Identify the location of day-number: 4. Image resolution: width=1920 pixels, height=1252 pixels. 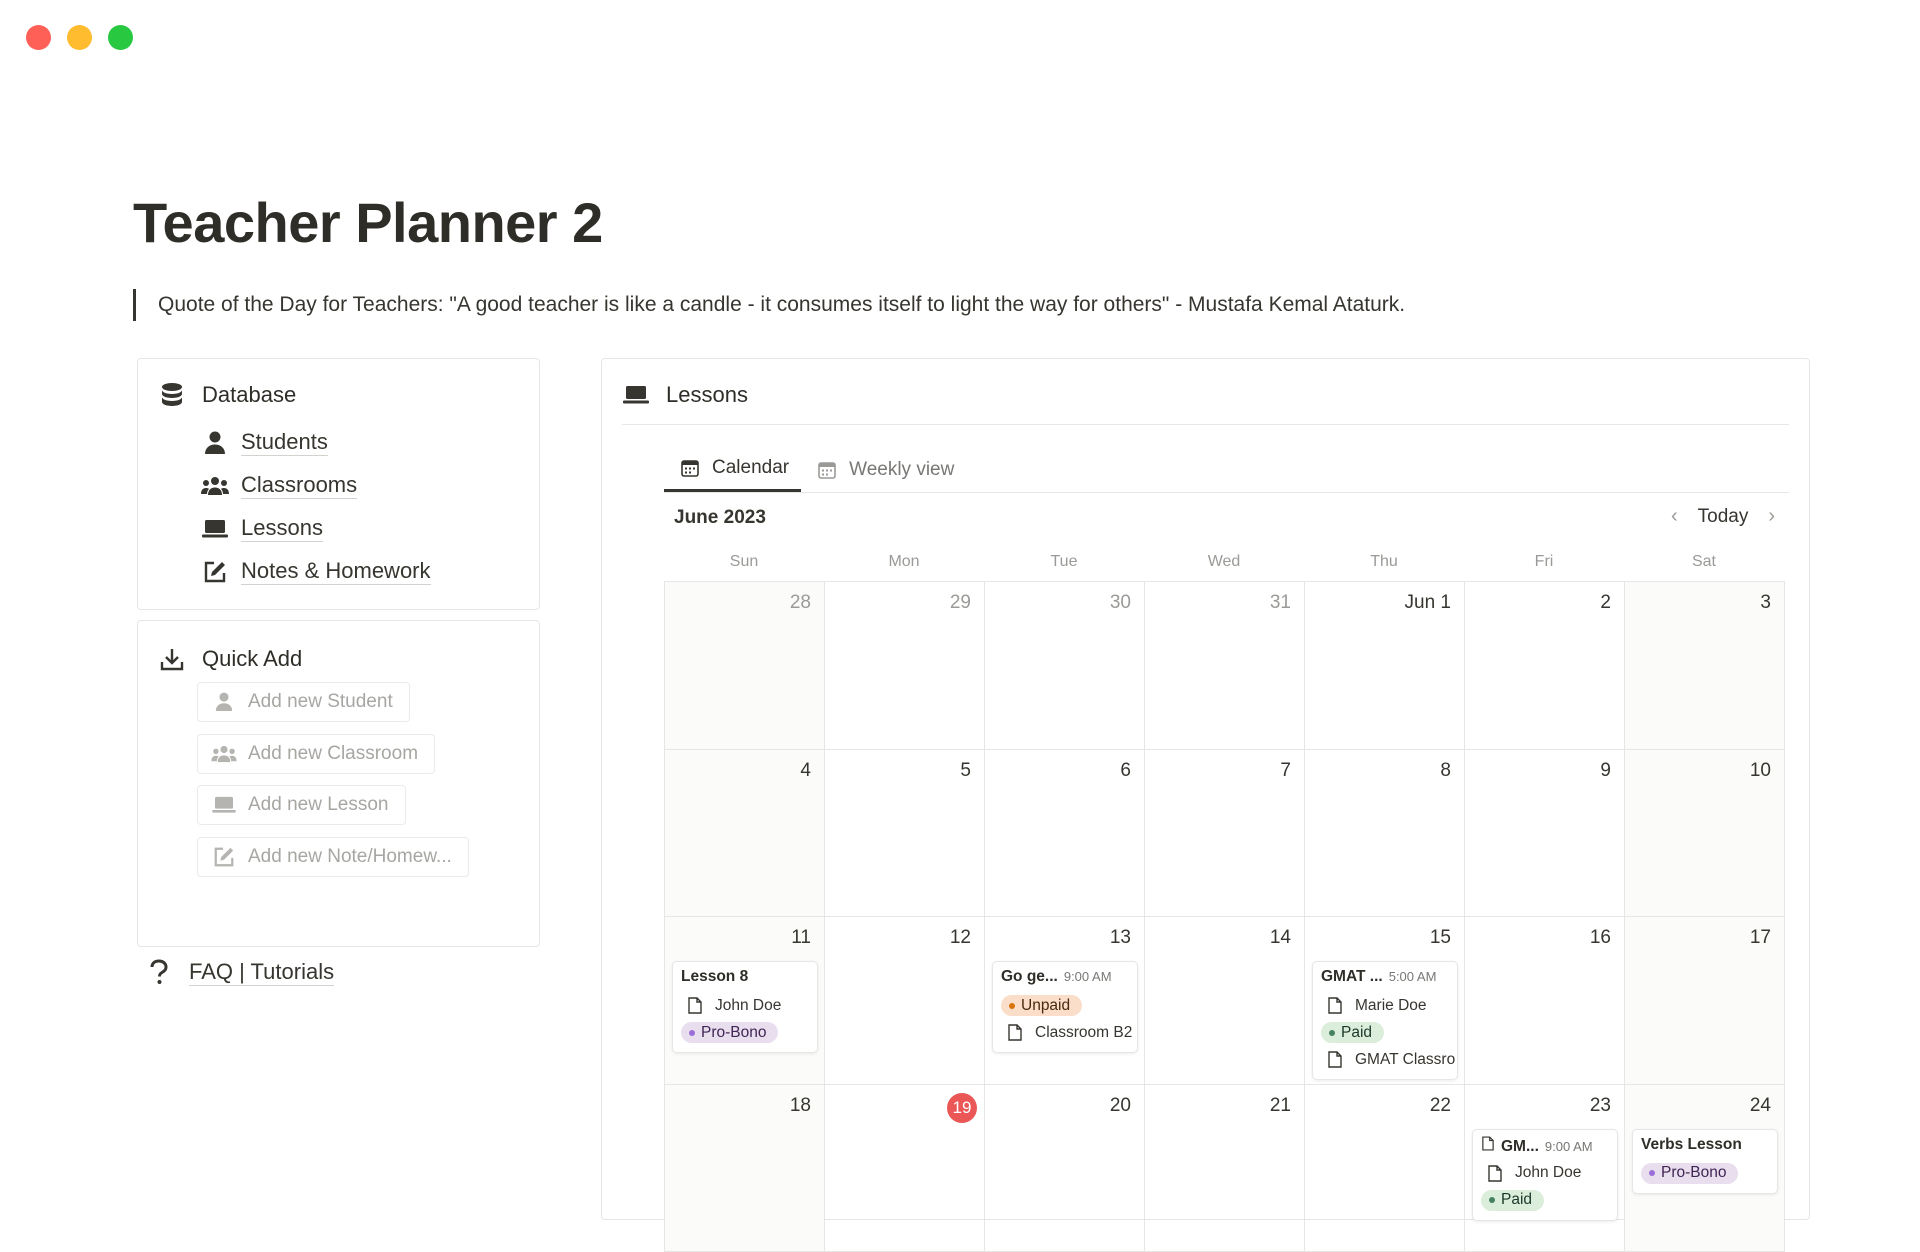
(805, 771).